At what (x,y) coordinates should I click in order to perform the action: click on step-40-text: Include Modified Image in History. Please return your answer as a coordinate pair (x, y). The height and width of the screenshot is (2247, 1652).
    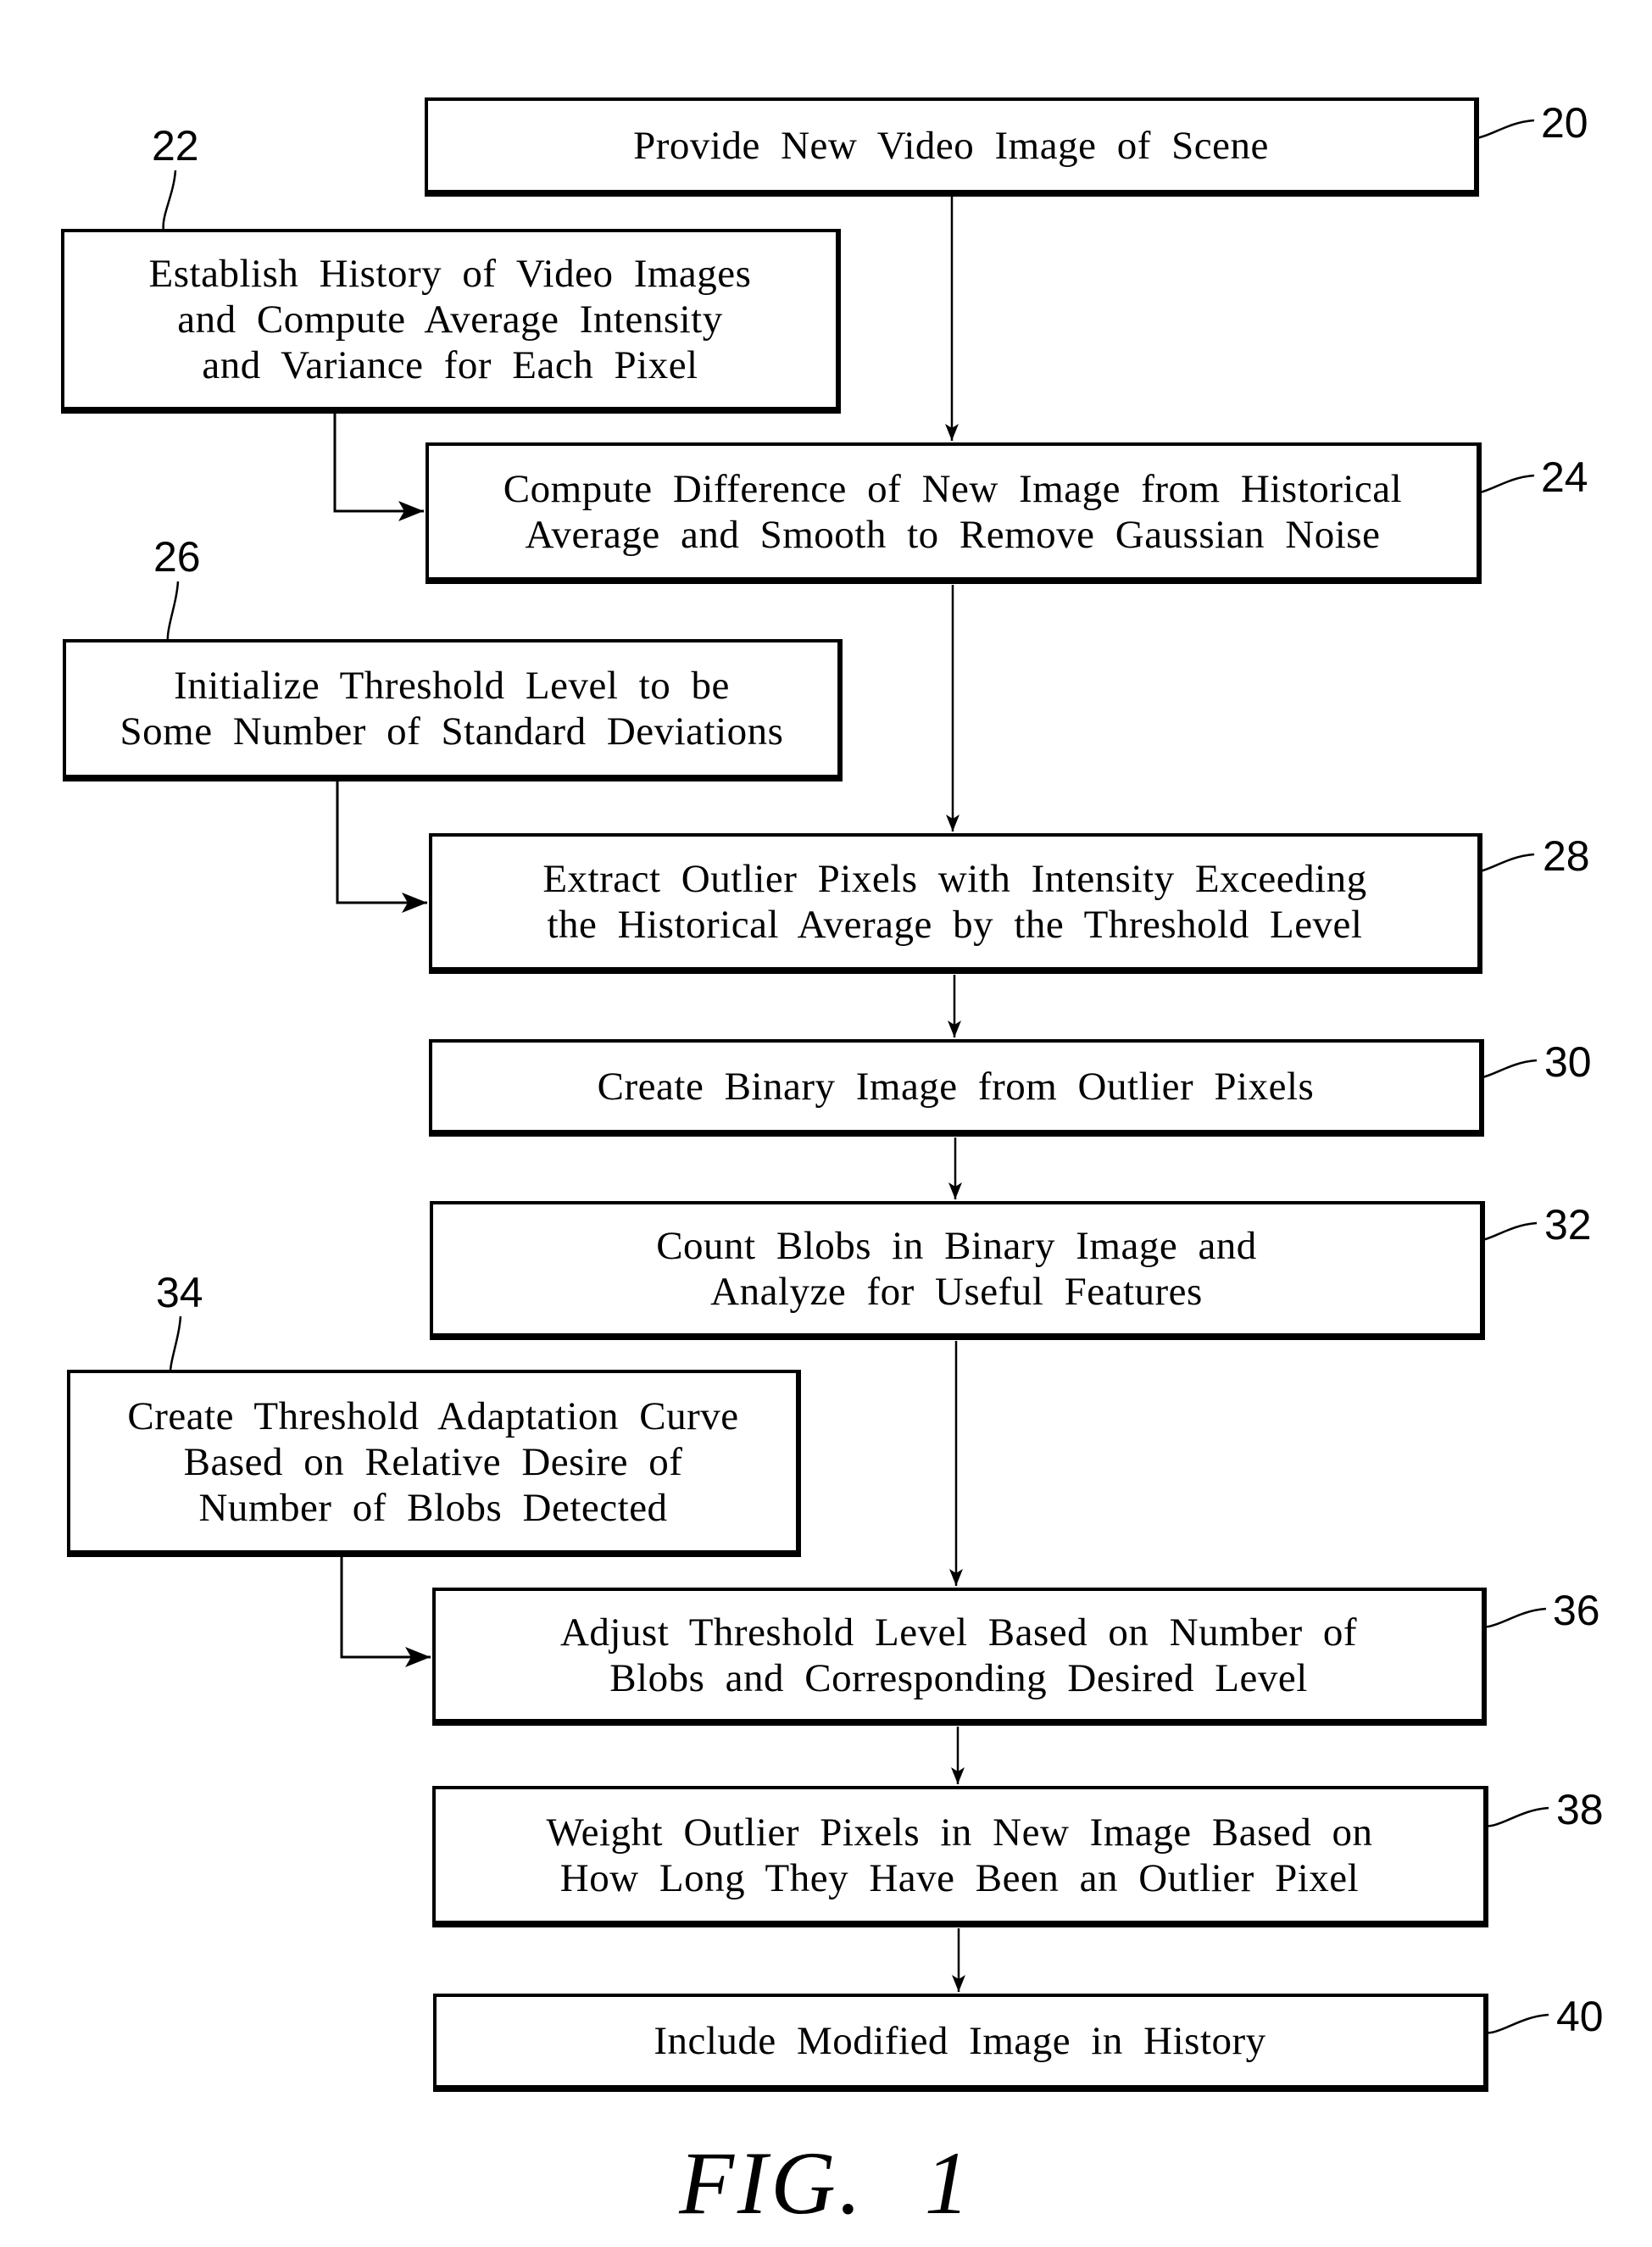
    Looking at the image, I should click on (960, 2041).